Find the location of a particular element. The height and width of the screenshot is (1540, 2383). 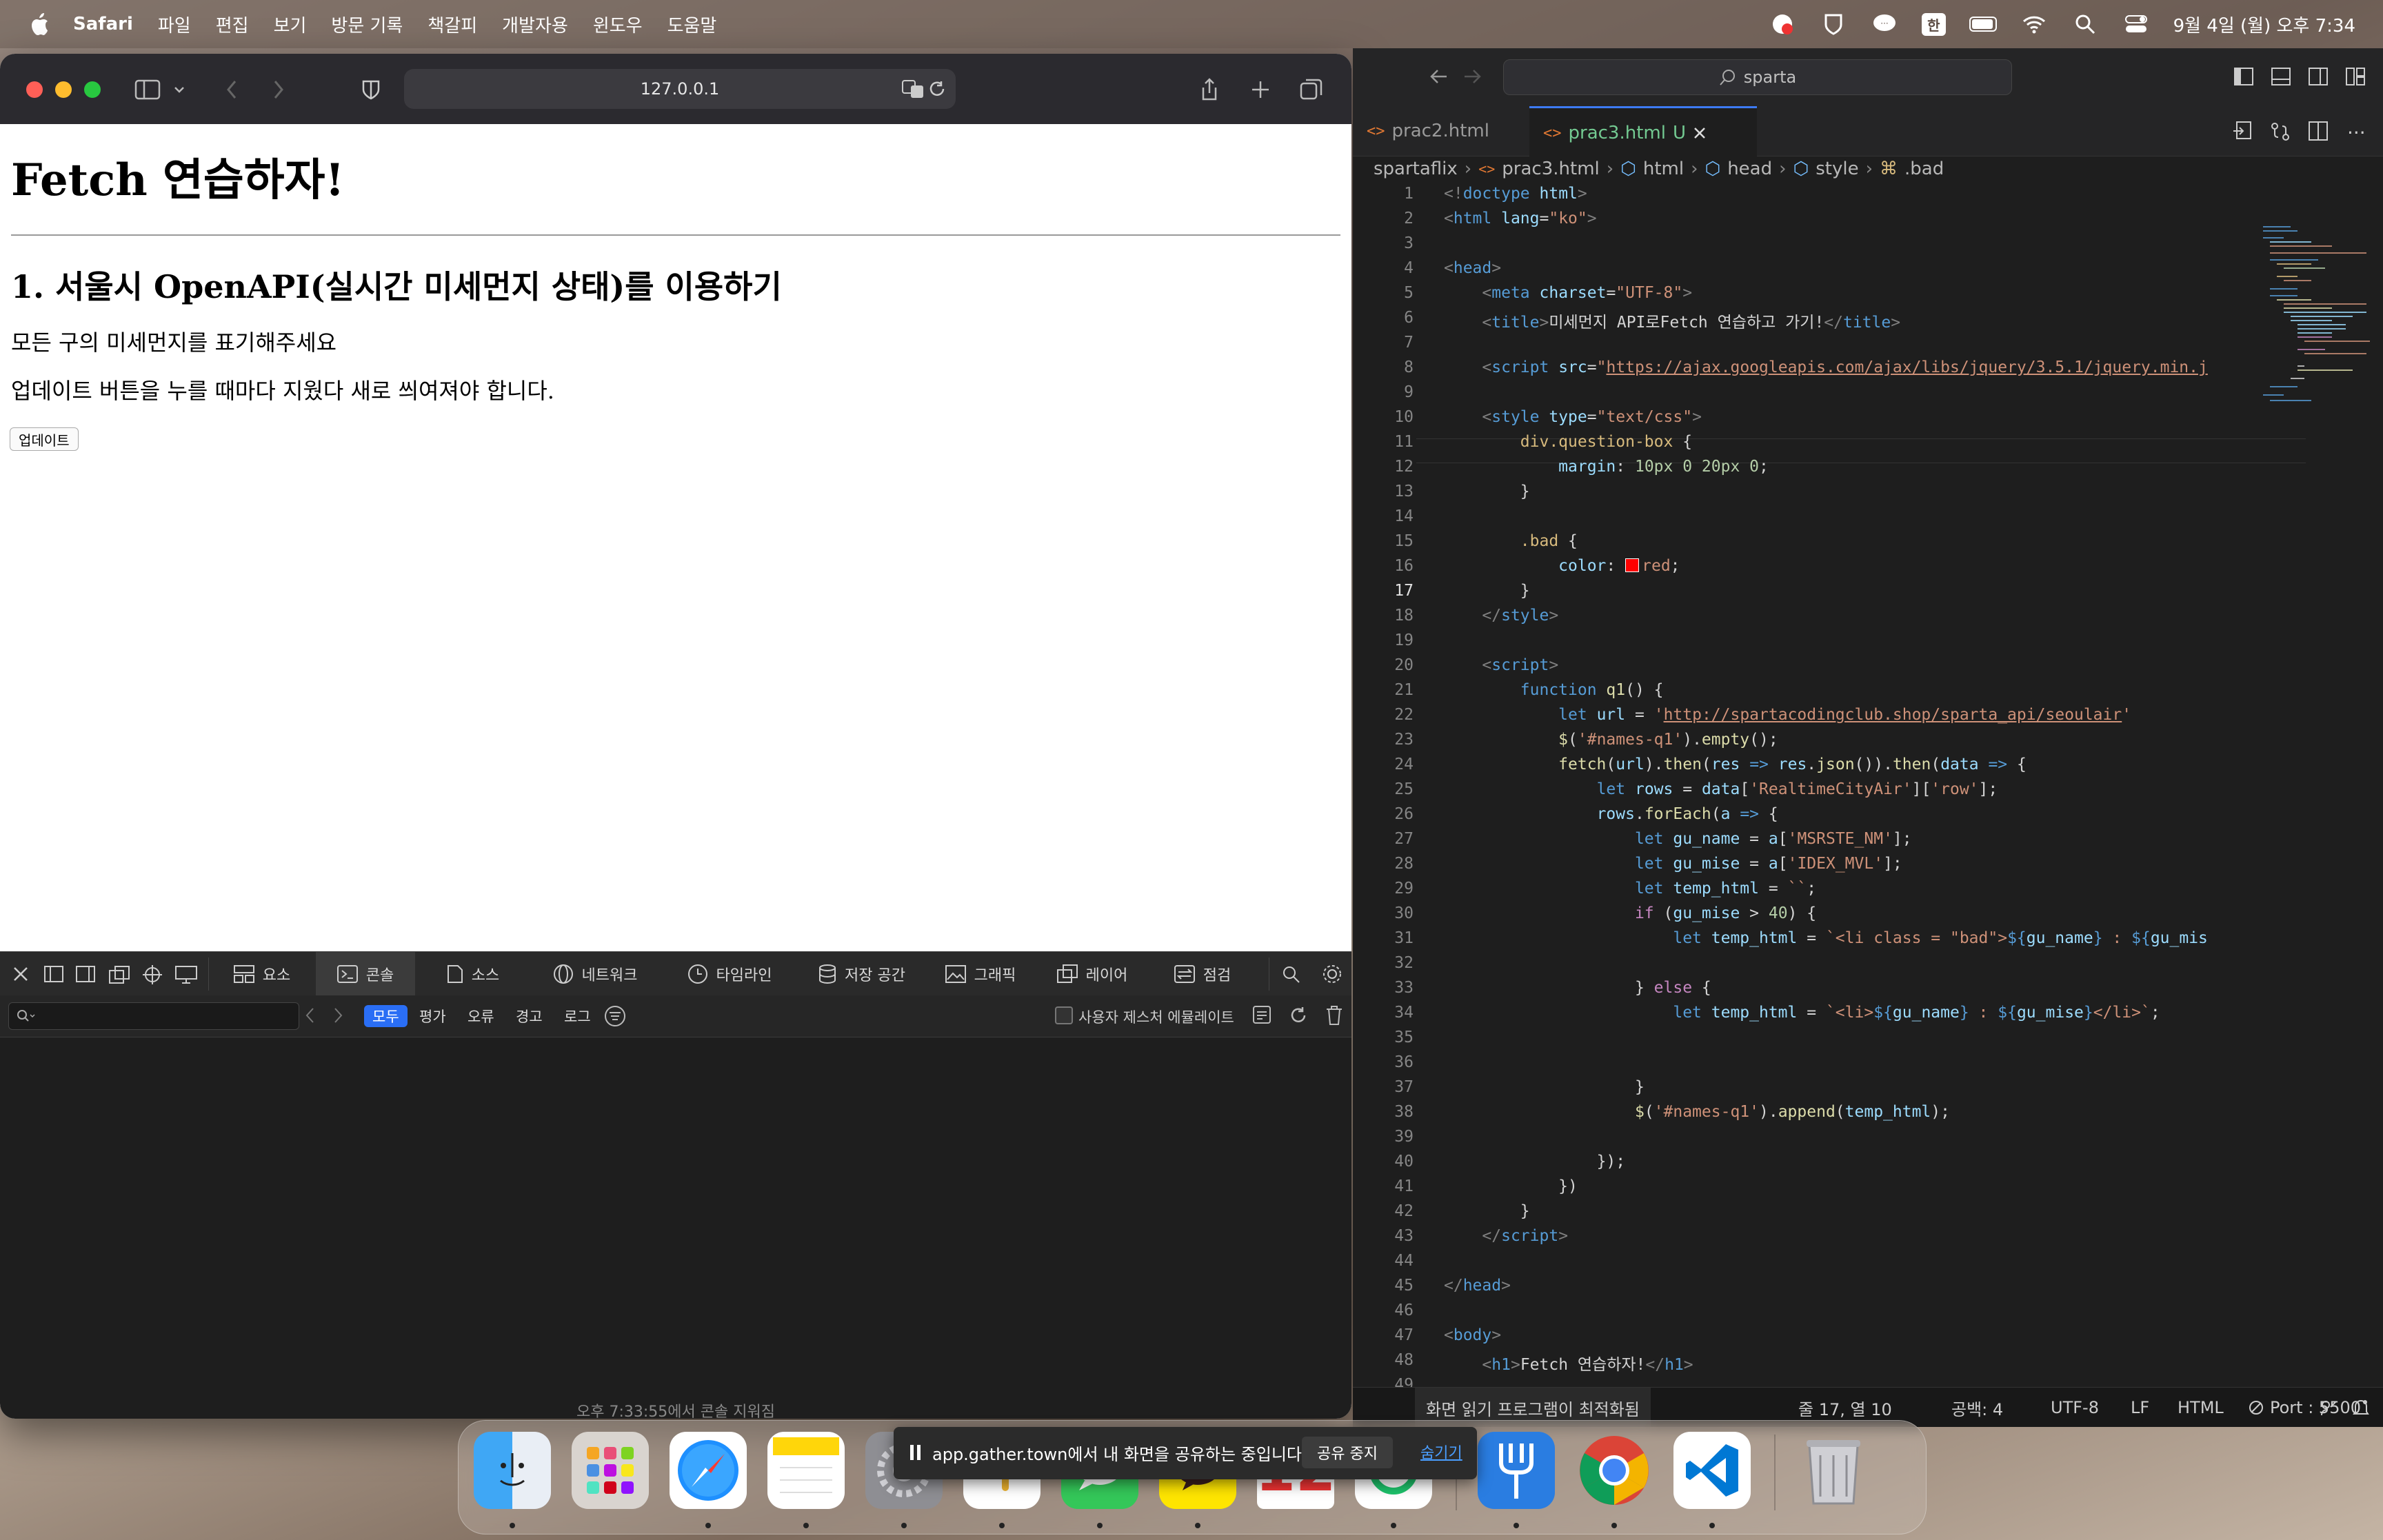

menu-app-name: Safari is located at coordinates (103, 24).